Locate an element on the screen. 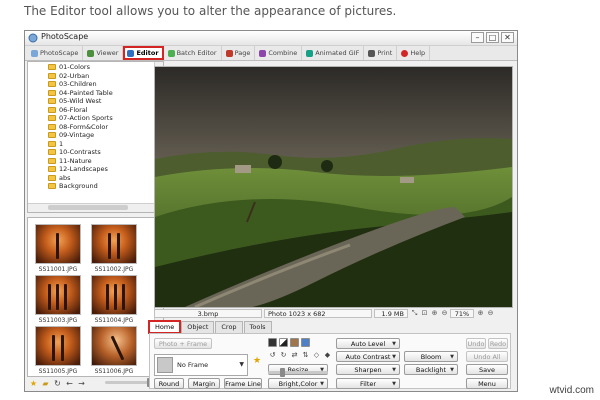 Image resolution: width=600 pixels, height=400 pixels. folder-item: 07-Action Sports is located at coordinates (80, 118).